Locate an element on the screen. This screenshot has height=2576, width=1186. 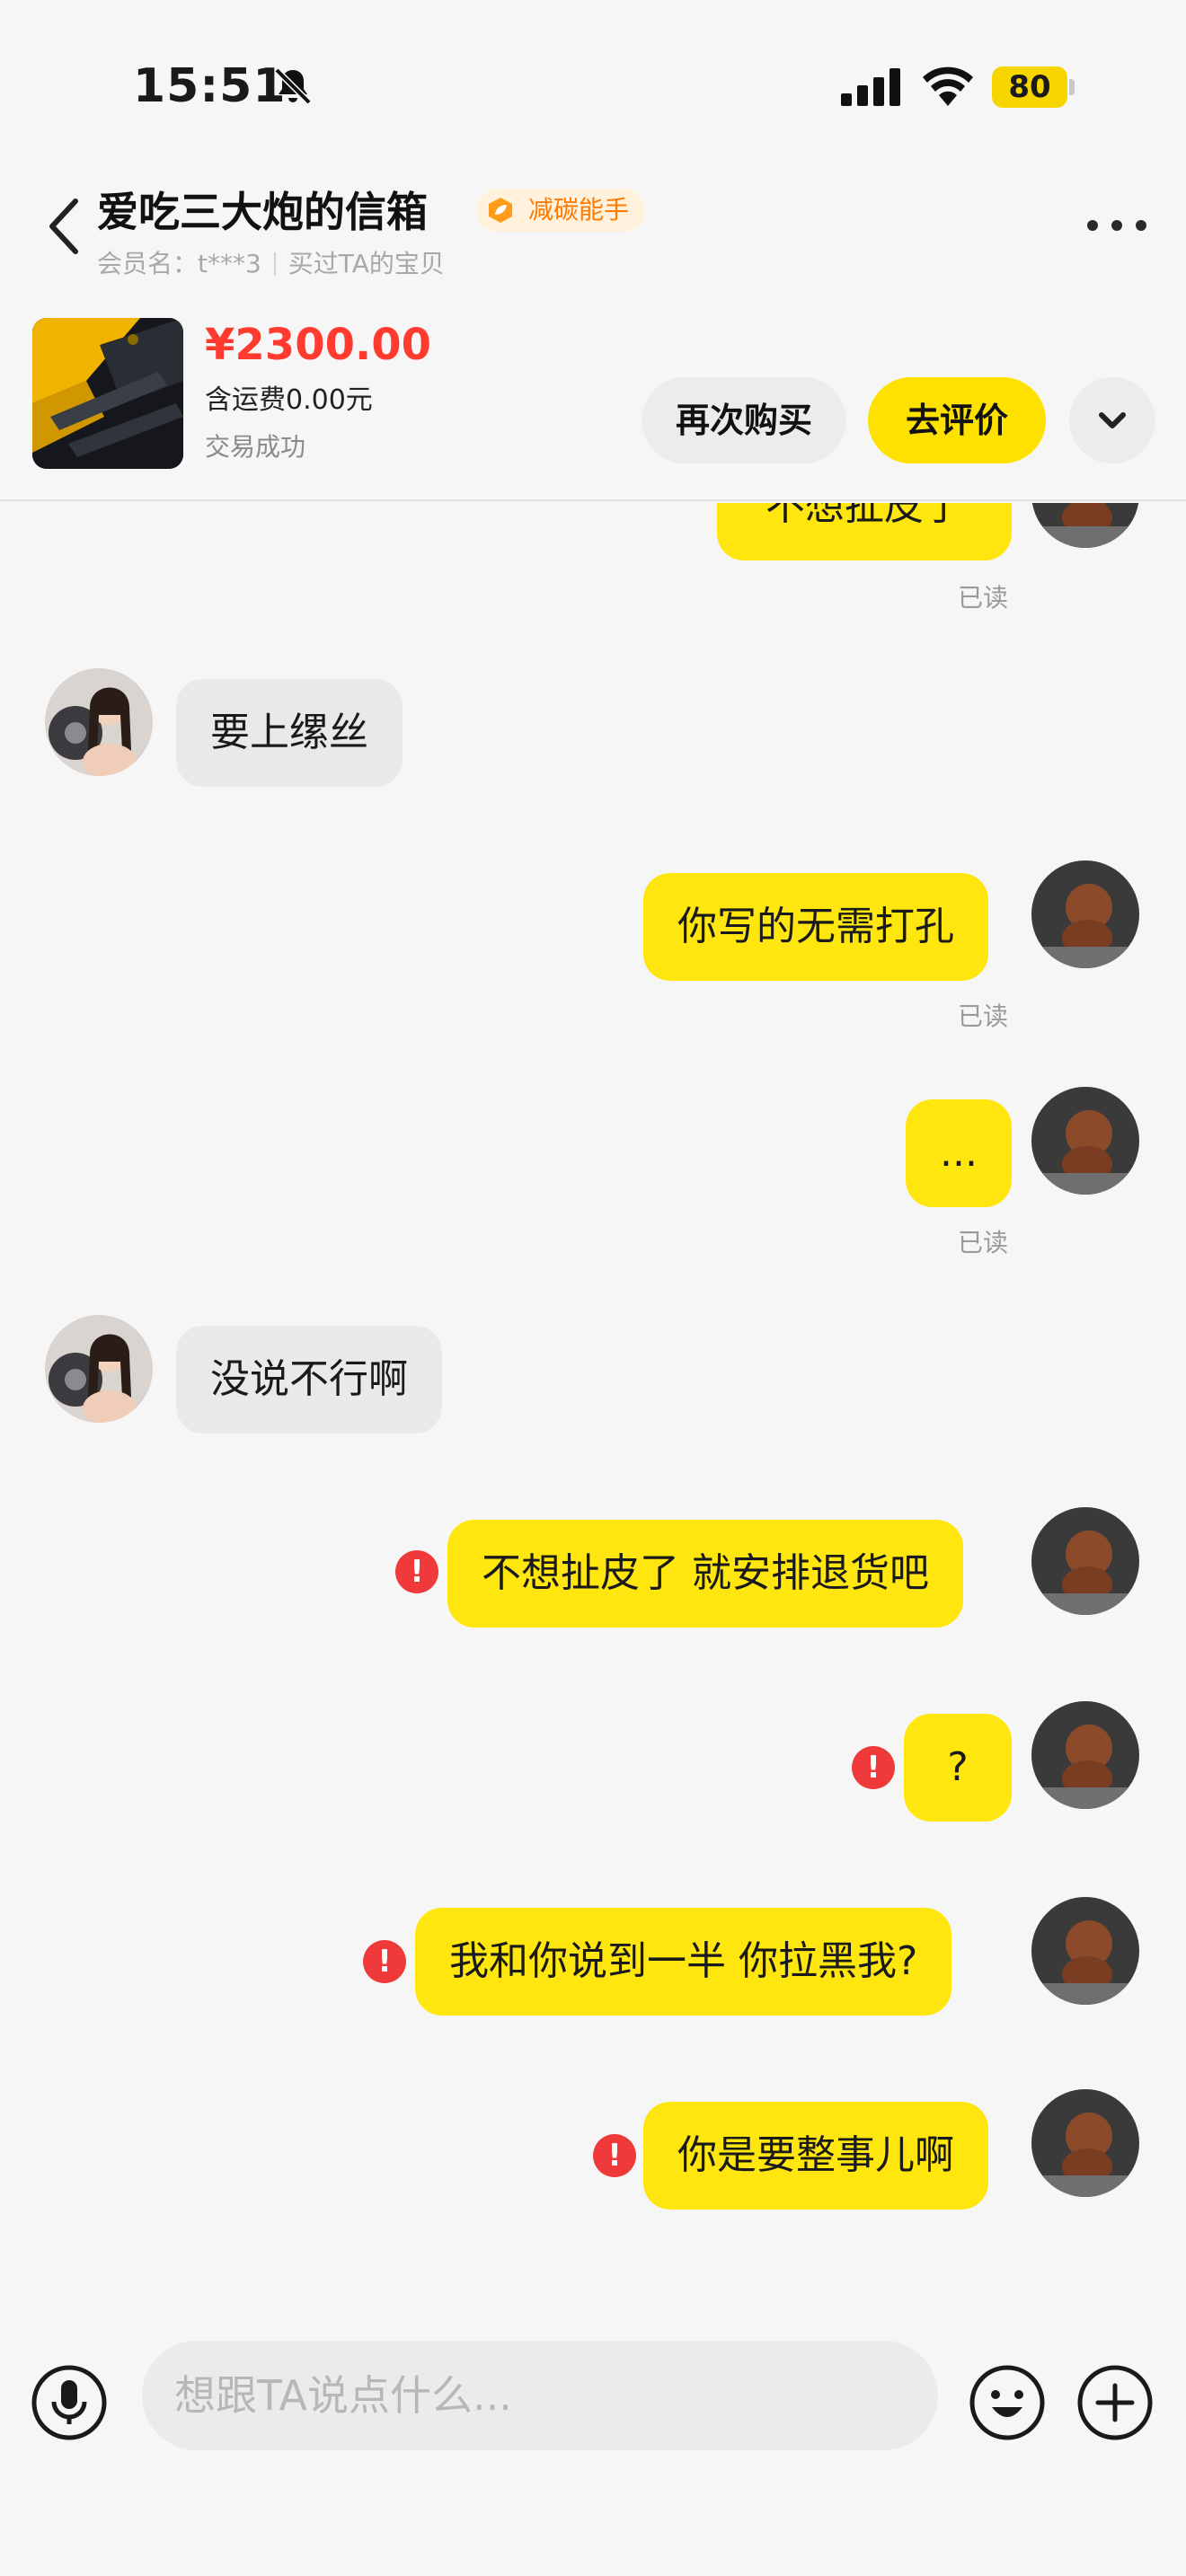
voice-input-icon is located at coordinates (69, 2402).